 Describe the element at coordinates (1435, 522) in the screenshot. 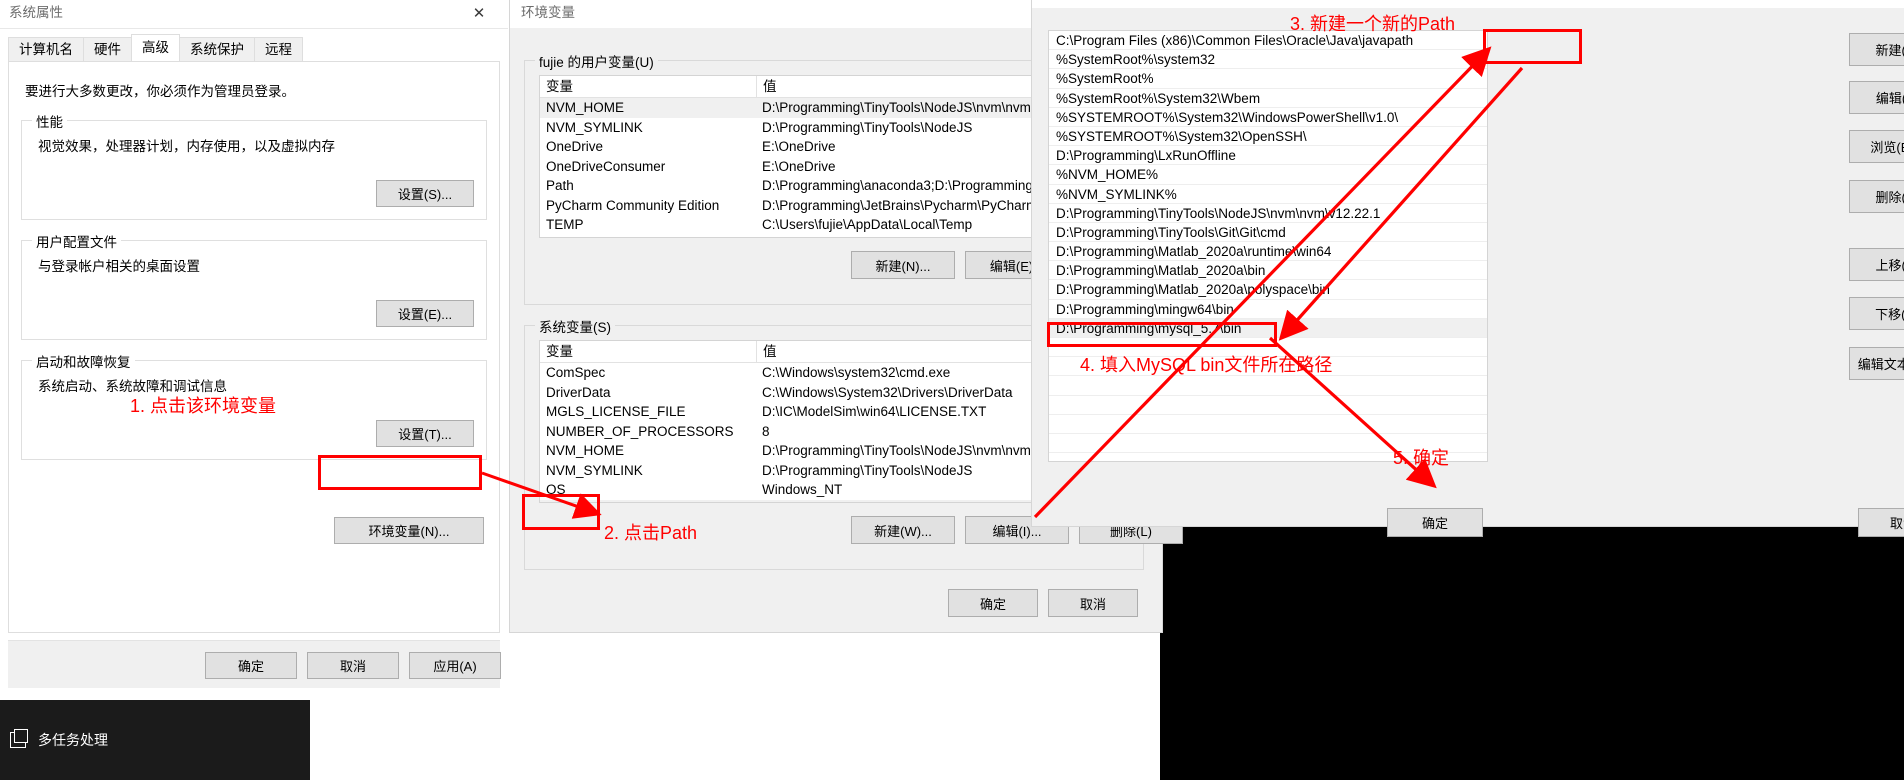

I see `edit-env-ok-button: 确定` at that location.